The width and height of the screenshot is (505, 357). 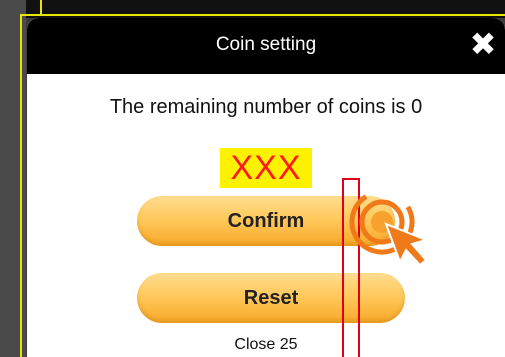 I want to click on dialog-header: Coin setting ✖, so click(x=266, y=46).